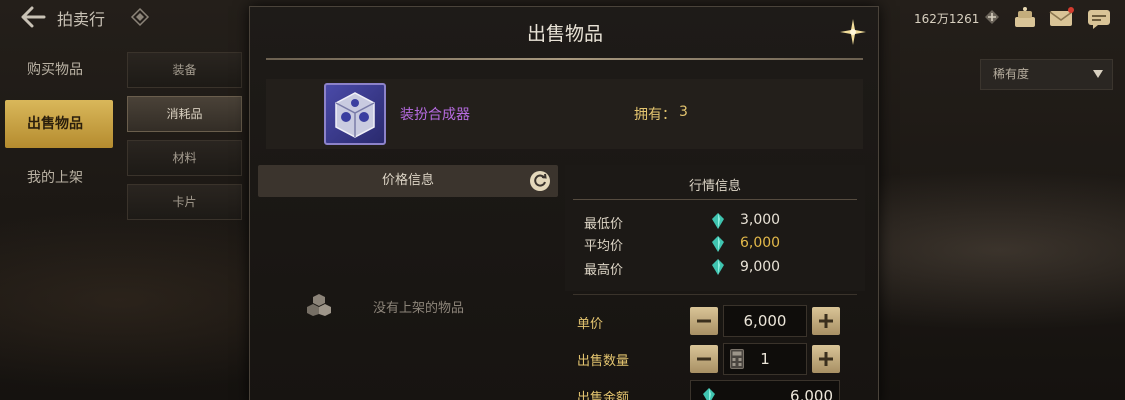 Image resolution: width=1125 pixels, height=400 pixels. Describe the element at coordinates (184, 202) in the screenshot. I see `sub-item-cards: 卡片` at that location.